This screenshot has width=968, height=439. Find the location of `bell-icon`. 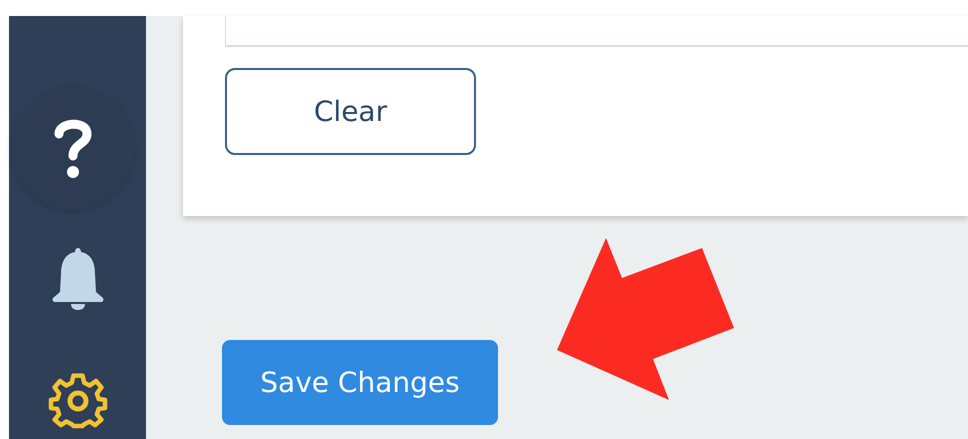

bell-icon is located at coordinates (77, 279).